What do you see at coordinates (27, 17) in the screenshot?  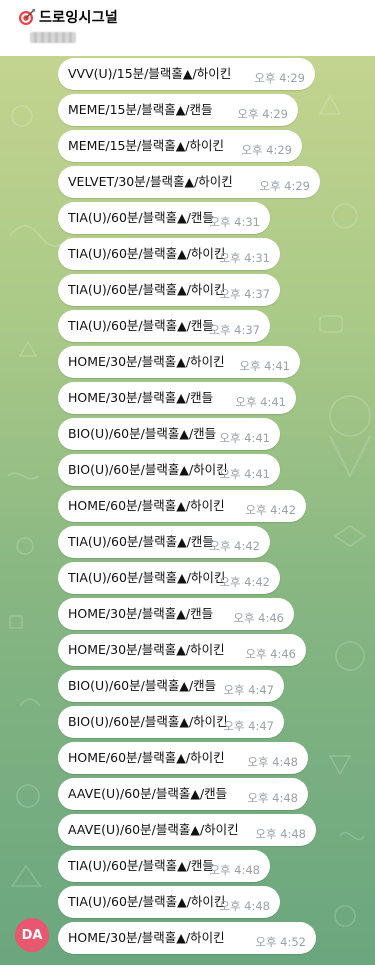 I see `target-icon` at bounding box center [27, 17].